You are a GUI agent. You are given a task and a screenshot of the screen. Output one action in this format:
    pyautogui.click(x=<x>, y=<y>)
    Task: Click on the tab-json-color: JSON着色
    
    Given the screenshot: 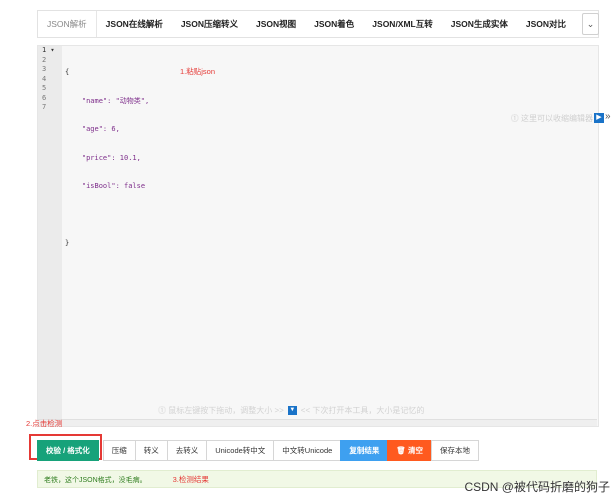 What is the action you would take?
    pyautogui.click(x=334, y=24)
    